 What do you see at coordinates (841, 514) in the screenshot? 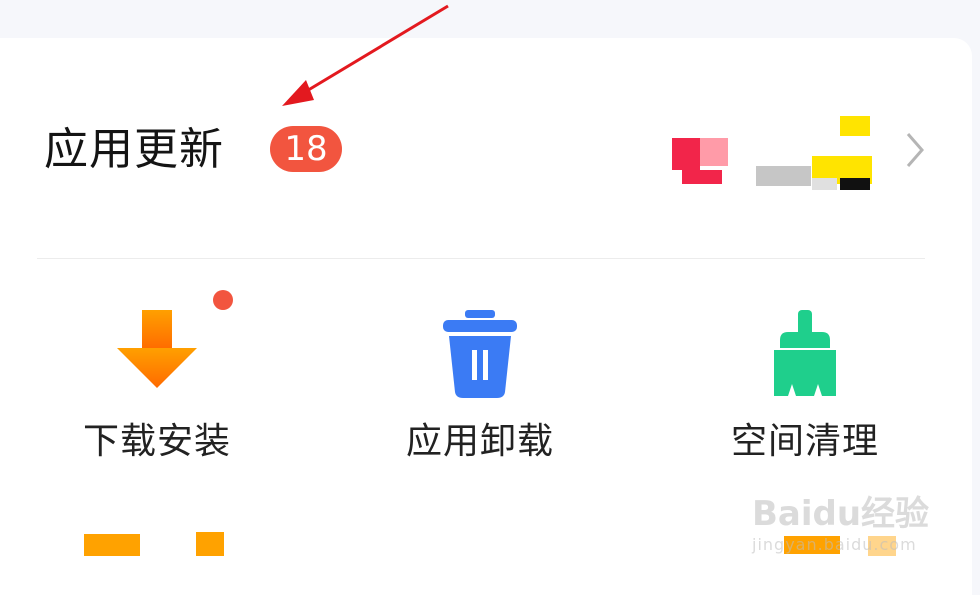
I see `watermark-brand: Baidu经验` at bounding box center [841, 514].